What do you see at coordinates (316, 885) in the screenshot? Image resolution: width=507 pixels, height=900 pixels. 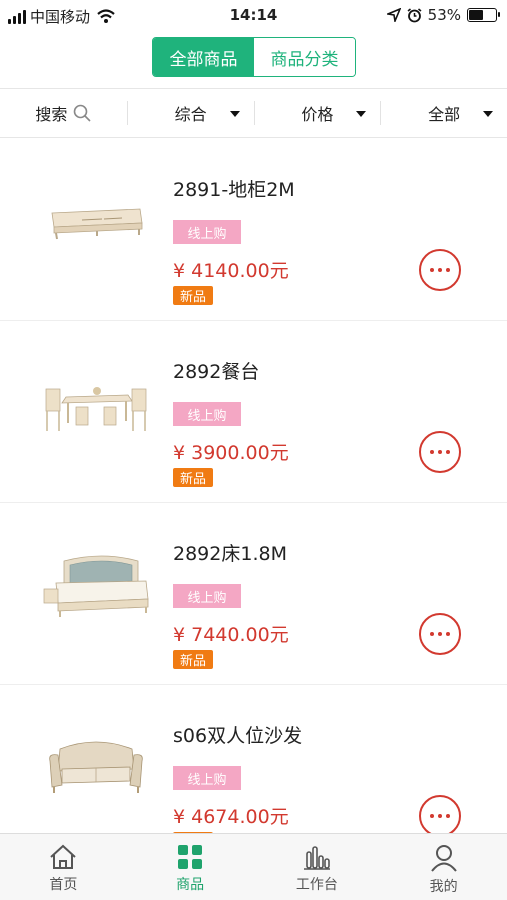 I see `tab-workbench-label: 工作台` at bounding box center [316, 885].